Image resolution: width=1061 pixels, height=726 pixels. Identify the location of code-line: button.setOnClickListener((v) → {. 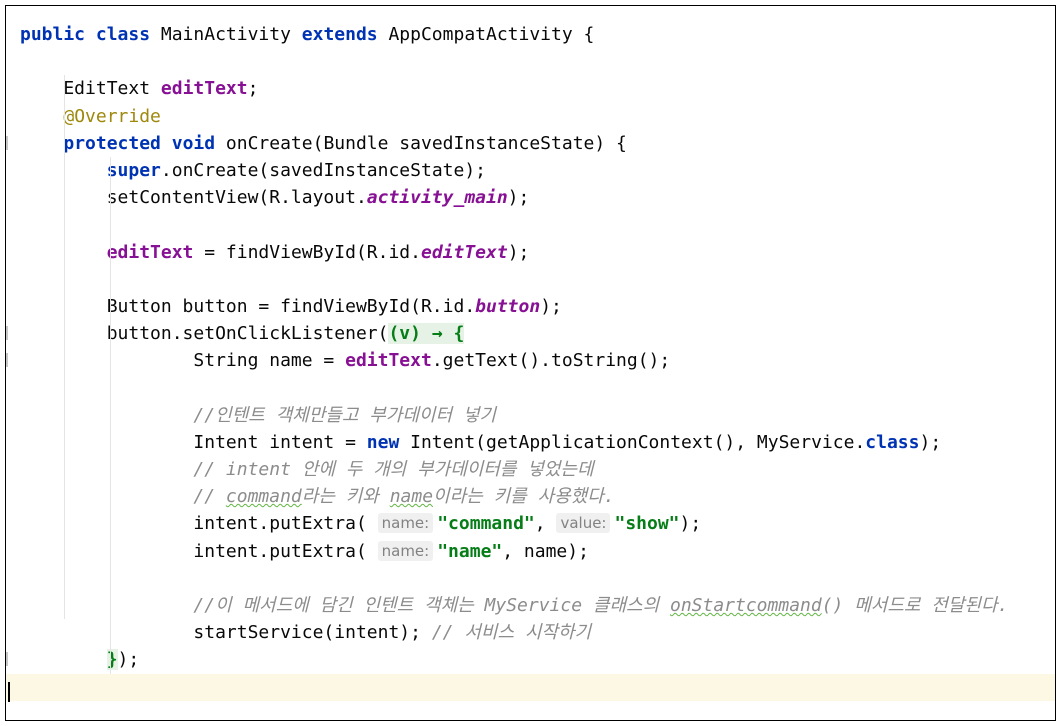
(530, 334).